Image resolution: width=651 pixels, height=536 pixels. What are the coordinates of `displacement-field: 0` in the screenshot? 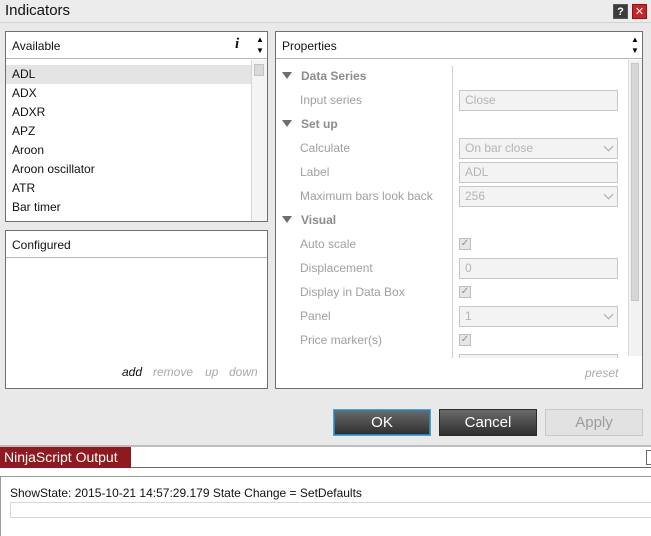 It's located at (538, 268).